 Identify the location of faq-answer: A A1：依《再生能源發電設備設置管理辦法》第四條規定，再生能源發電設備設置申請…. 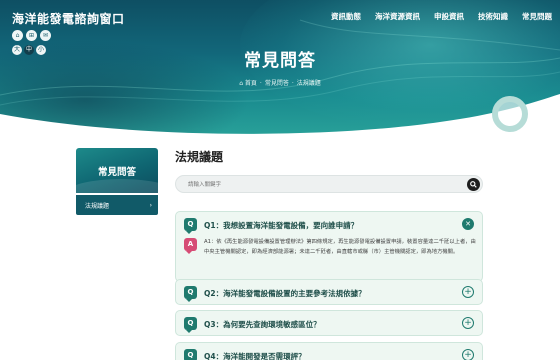
(330, 254).